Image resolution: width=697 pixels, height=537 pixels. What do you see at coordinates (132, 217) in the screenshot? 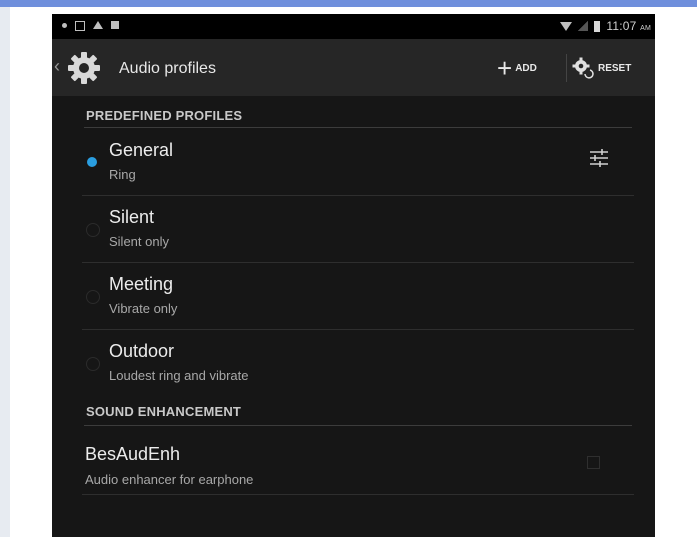
I see `profile-title: Silent` at bounding box center [132, 217].